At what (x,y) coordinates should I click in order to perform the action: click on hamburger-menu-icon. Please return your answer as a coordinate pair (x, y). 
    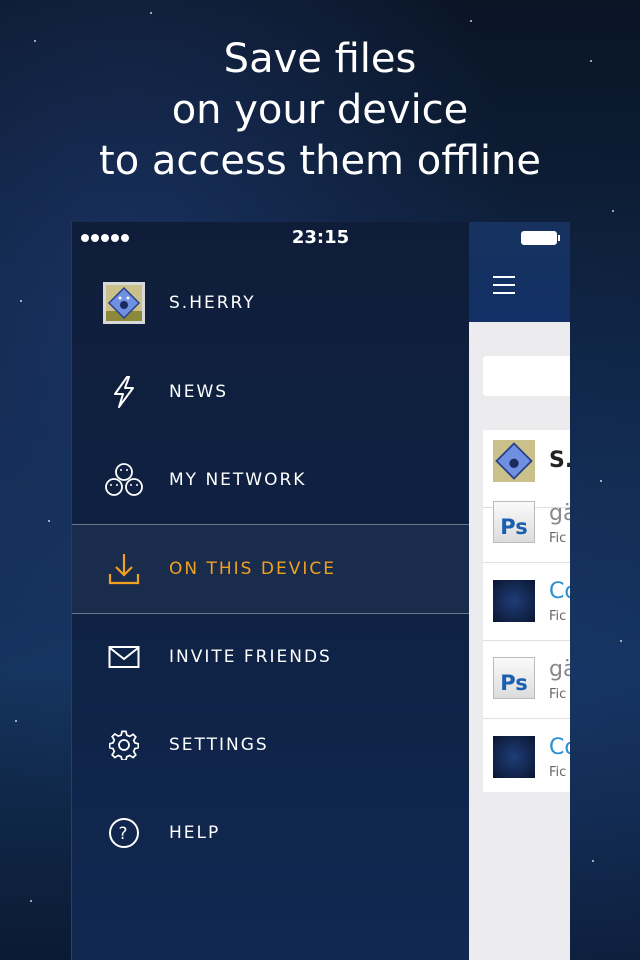
    Looking at the image, I should click on (504, 285).